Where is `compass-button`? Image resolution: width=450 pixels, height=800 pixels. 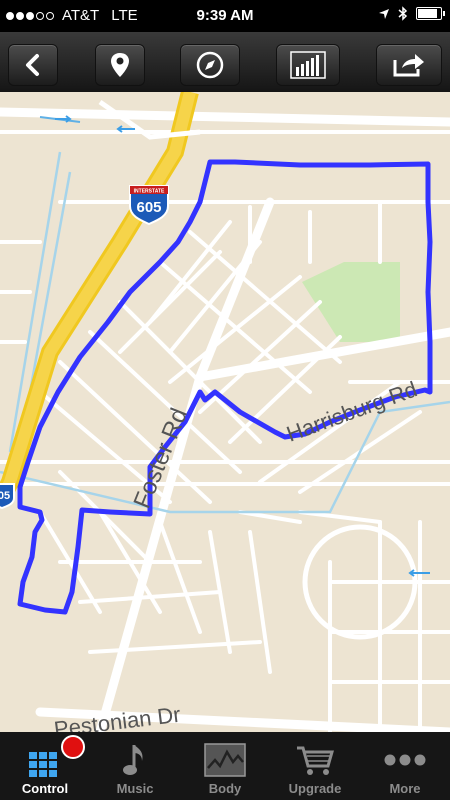 compass-button is located at coordinates (210, 65).